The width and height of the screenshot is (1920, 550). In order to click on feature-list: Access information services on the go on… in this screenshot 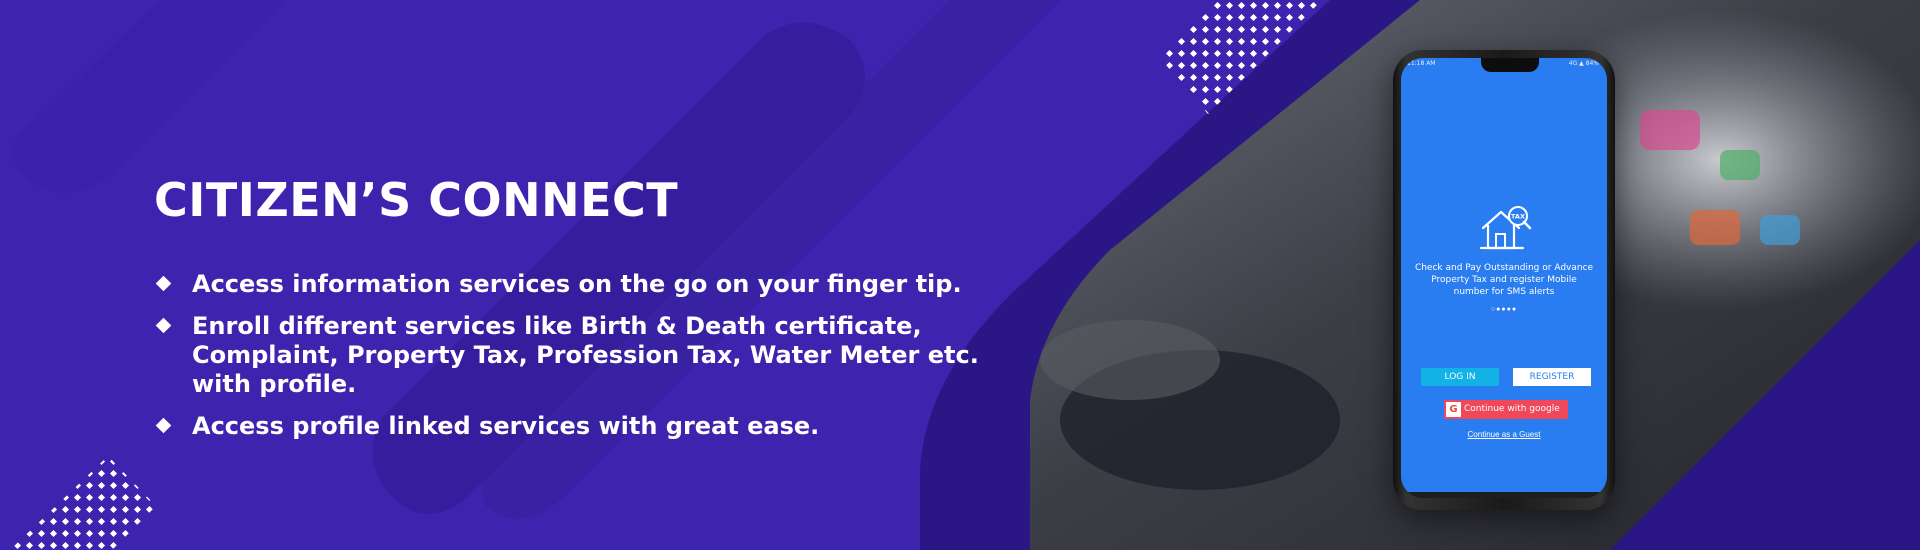, I will do `click(594, 355)`.